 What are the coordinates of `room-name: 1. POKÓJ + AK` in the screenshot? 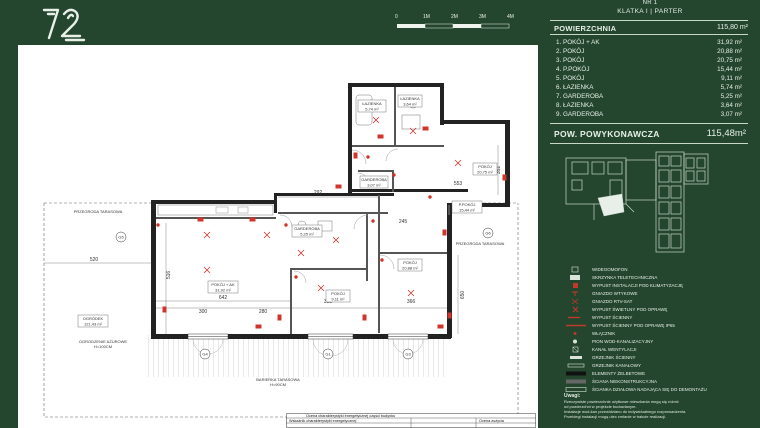 It's located at (578, 42).